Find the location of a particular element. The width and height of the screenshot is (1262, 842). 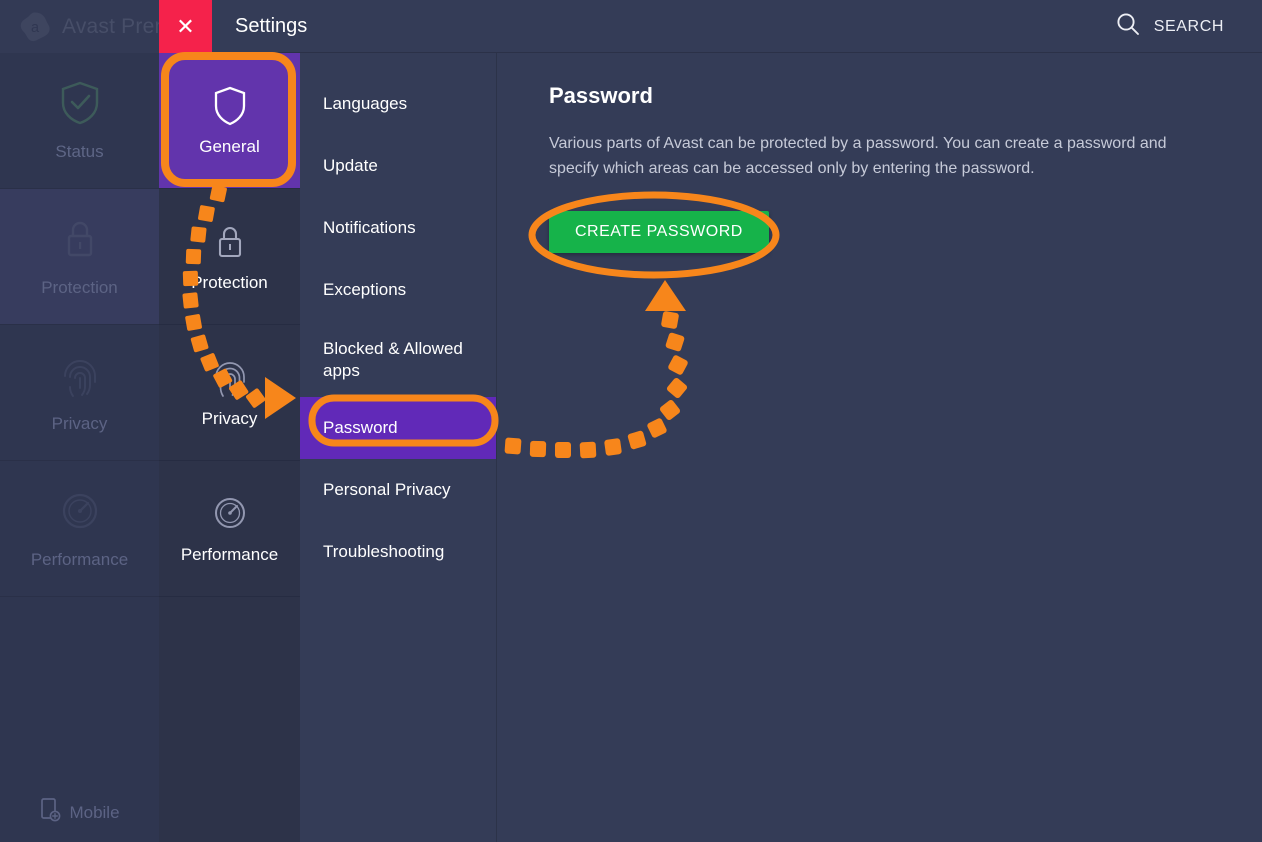

page-title: Password is located at coordinates (601, 95).